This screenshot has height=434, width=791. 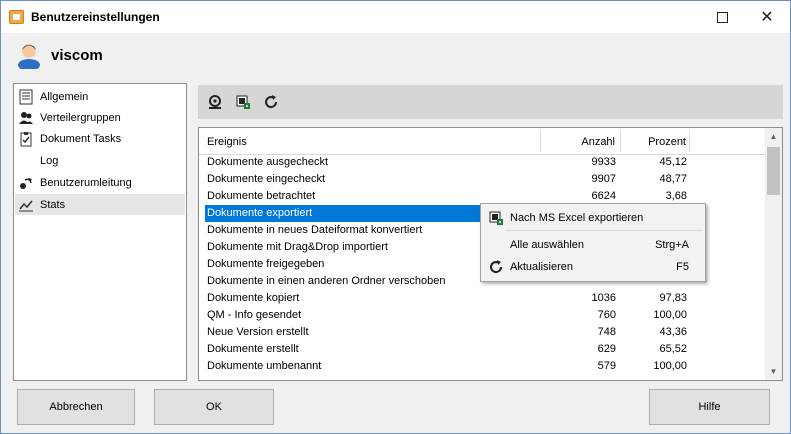 What do you see at coordinates (16, 17) in the screenshot?
I see `app-icon` at bounding box center [16, 17].